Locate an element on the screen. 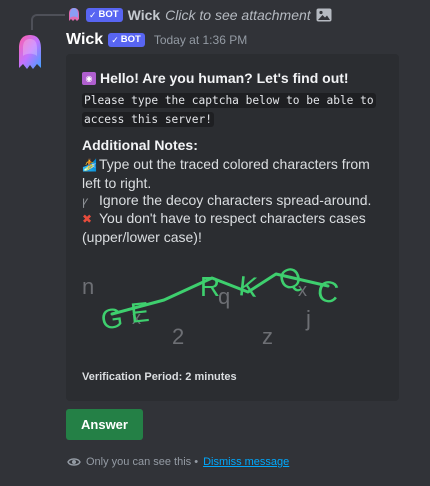  captcha-image: n x 2 q z x j G E R K Q C is located at coordinates (211, 304).